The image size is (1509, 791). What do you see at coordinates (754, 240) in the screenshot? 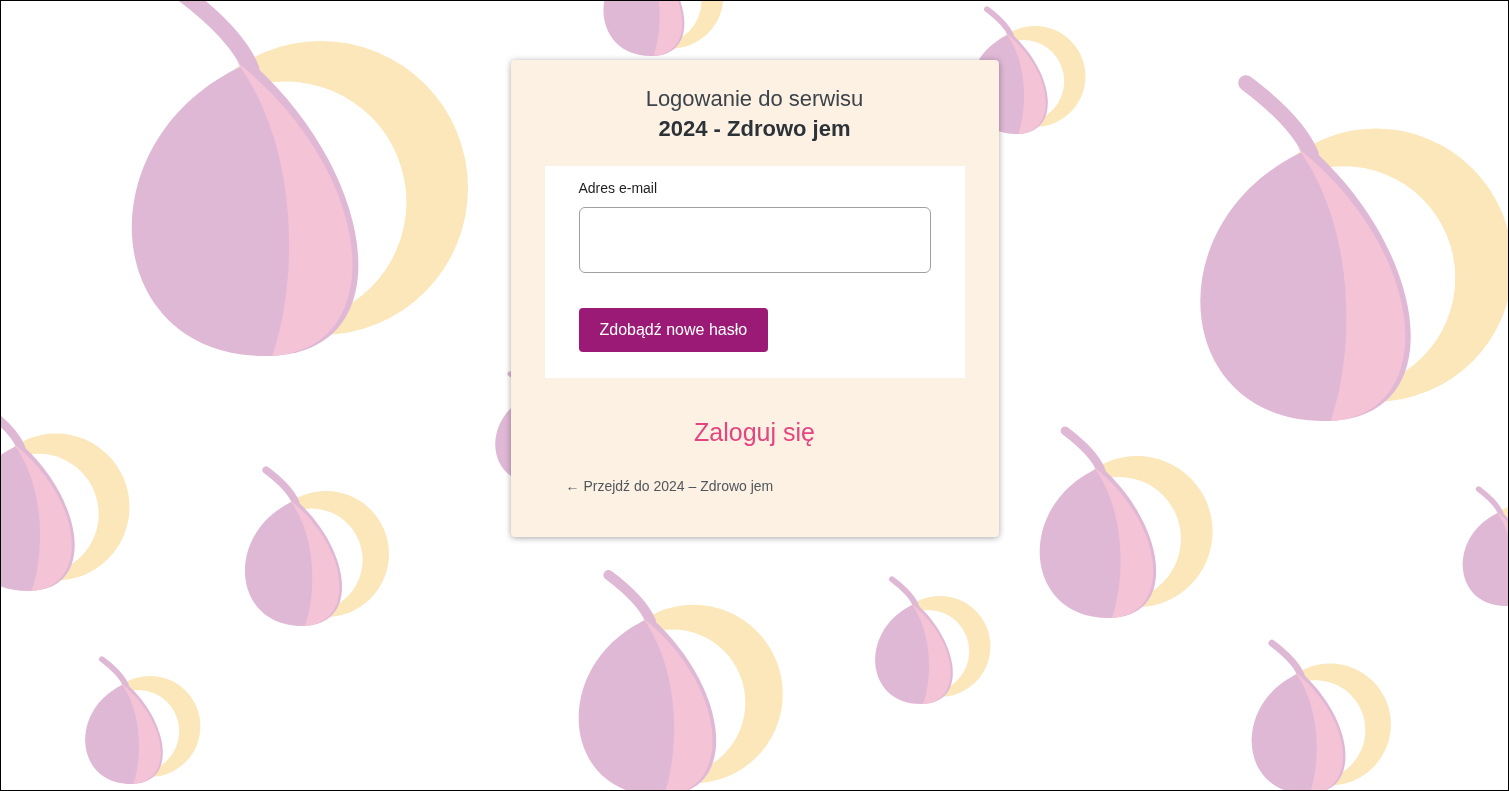
I see `email-field` at bounding box center [754, 240].